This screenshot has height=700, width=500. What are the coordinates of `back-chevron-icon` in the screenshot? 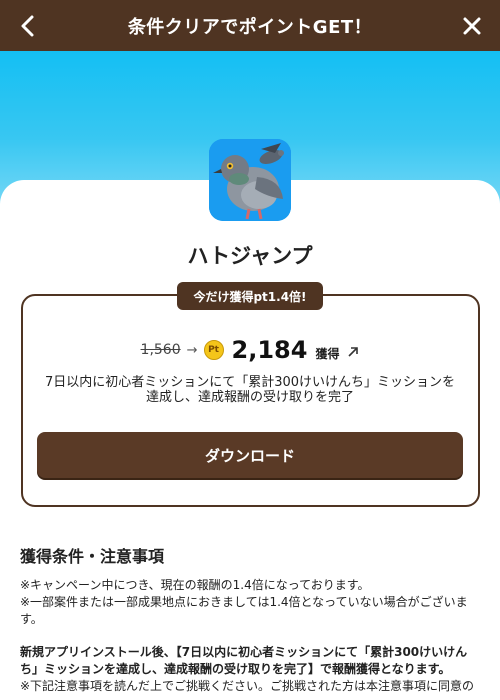 It's located at (28, 26).